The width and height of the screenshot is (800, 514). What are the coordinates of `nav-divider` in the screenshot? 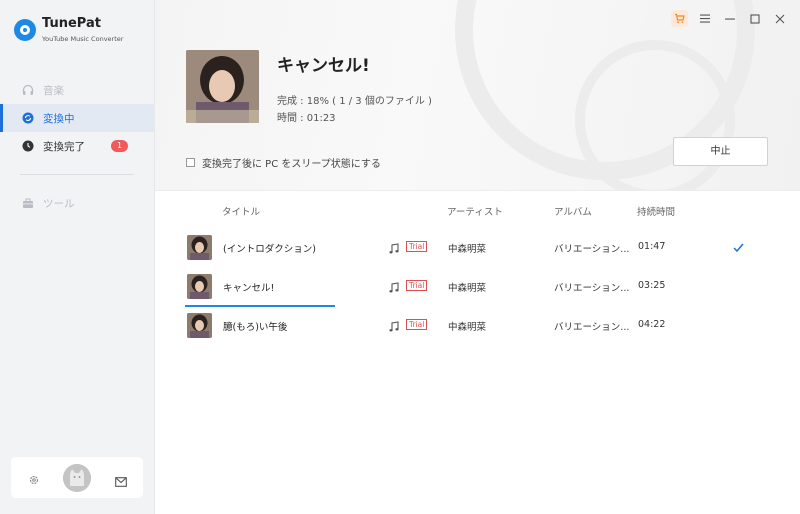 It's located at (77, 174).